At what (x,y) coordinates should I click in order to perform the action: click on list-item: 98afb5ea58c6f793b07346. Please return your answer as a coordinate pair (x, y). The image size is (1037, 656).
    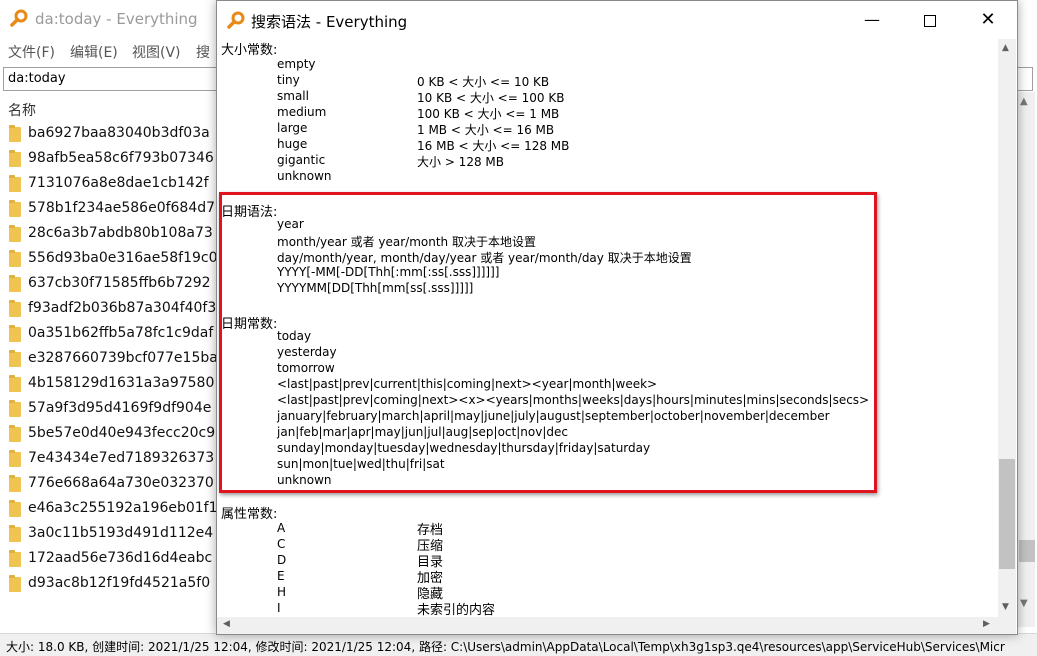
    Looking at the image, I should click on (115, 159).